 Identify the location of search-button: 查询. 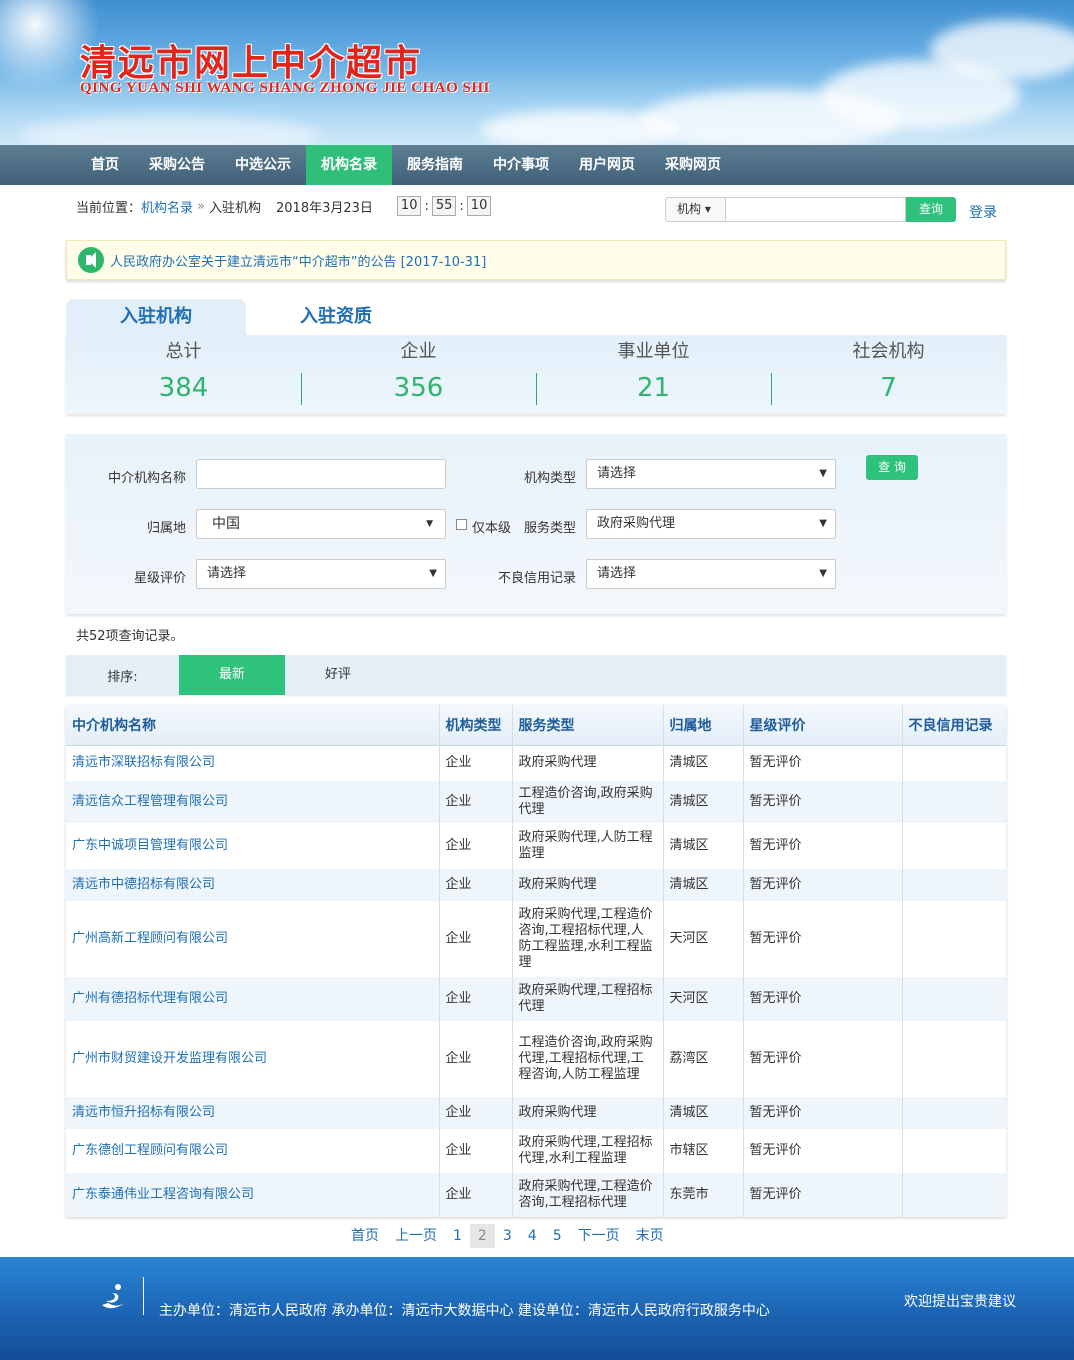
(931, 209).